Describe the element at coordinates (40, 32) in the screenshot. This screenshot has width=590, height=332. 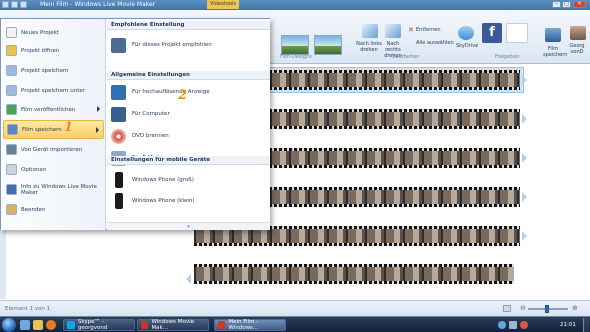
I see `app-menu-item-label: Neues Projekt` at that location.